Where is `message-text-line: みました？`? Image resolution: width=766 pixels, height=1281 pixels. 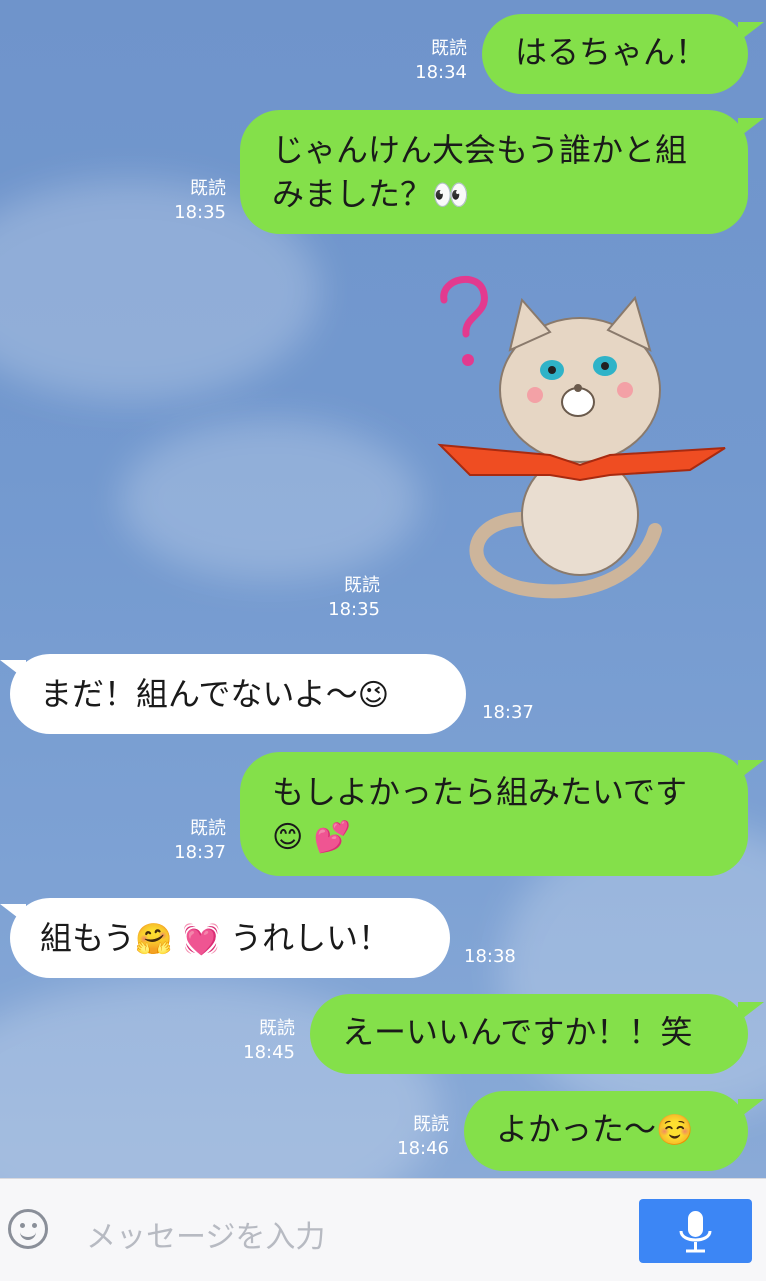 message-text-line: みました？ is located at coordinates (352, 194).